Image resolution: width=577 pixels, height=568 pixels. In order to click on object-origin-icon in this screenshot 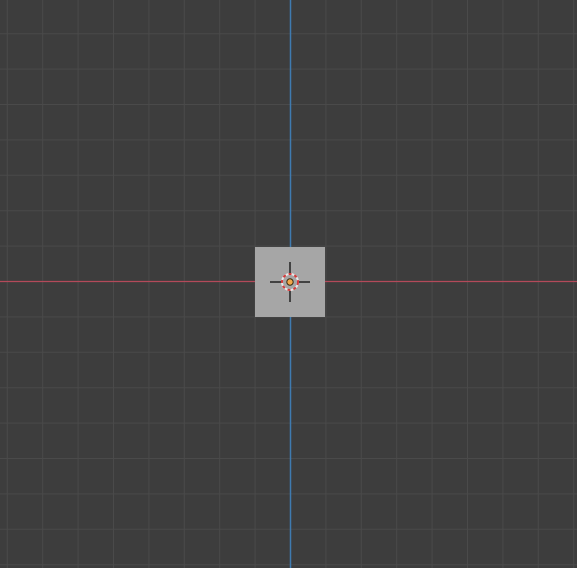, I will do `click(290, 282)`.